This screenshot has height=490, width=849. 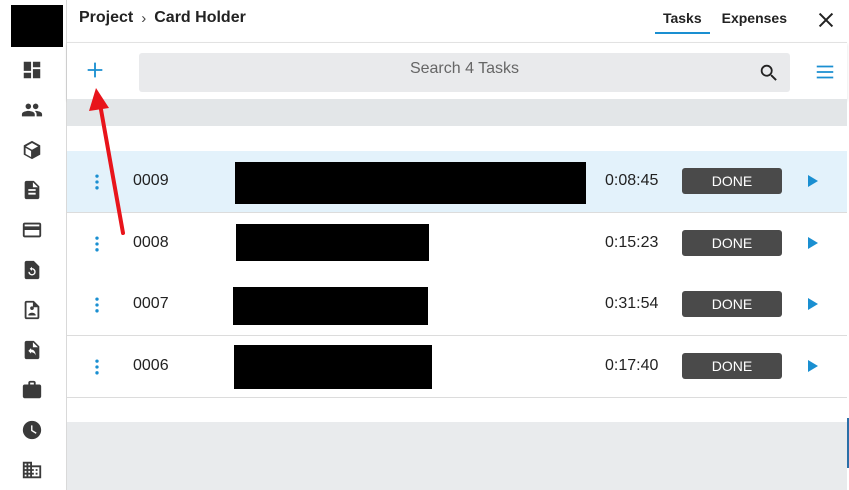 I want to click on task-id: 0008, so click(x=151, y=242).